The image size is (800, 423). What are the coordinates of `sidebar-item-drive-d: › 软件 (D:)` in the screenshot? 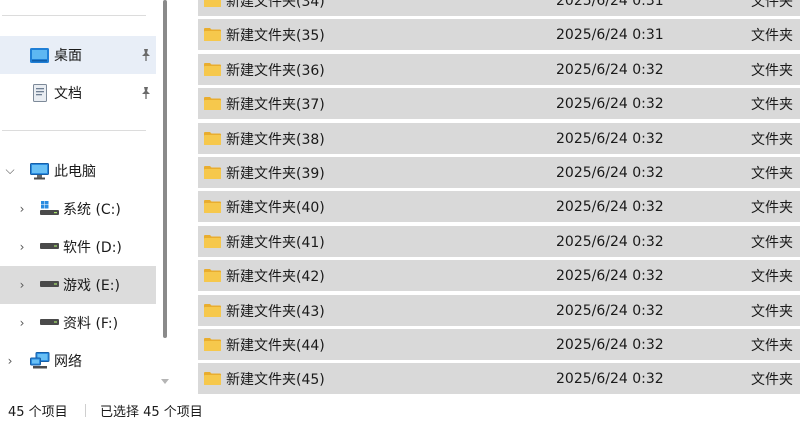 It's located at (78, 247).